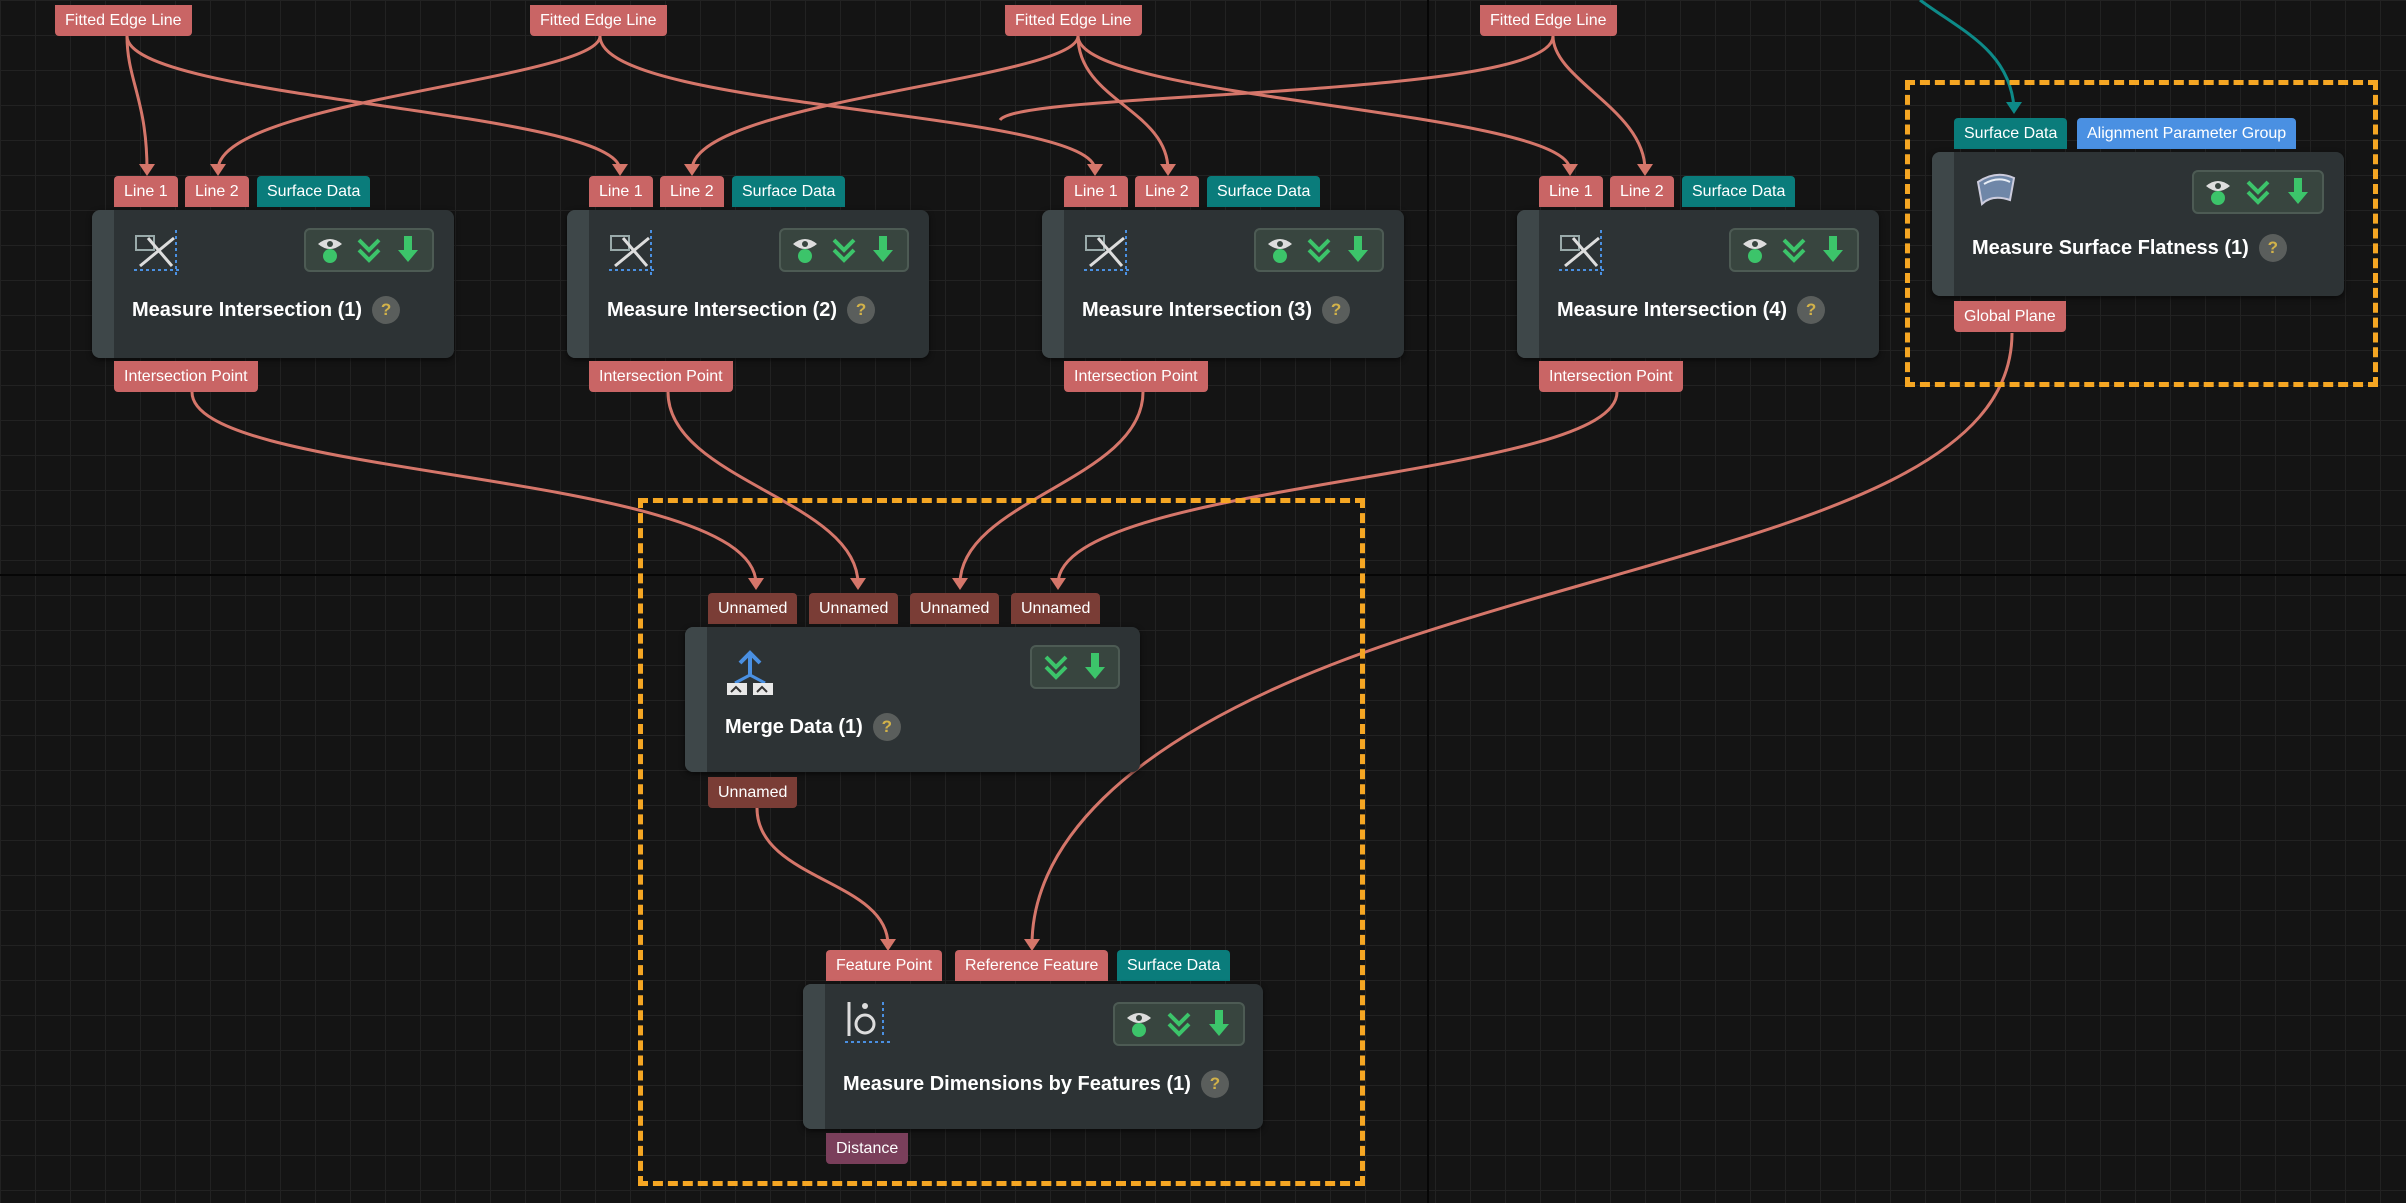  What do you see at coordinates (1996, 190) in the screenshot?
I see `surface-flatness-icon` at bounding box center [1996, 190].